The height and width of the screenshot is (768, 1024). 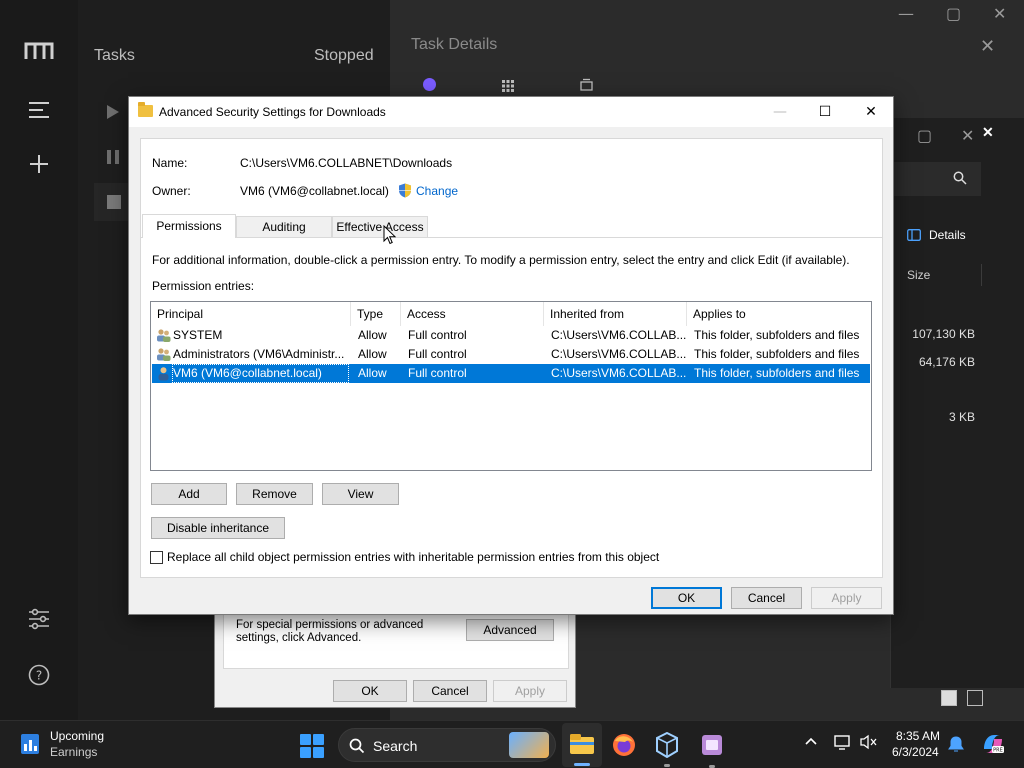 What do you see at coordinates (372, 373) in the screenshot?
I see `type-cell: Allow` at bounding box center [372, 373].